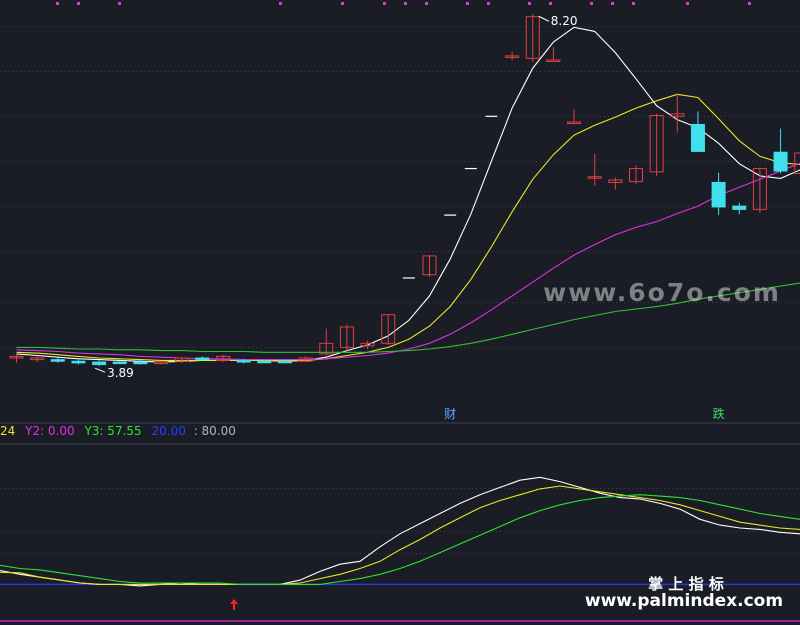 This screenshot has width=800, height=625. Describe the element at coordinates (112, 431) in the screenshot. I see `legend-item-y3: Y3: 57.55` at that location.